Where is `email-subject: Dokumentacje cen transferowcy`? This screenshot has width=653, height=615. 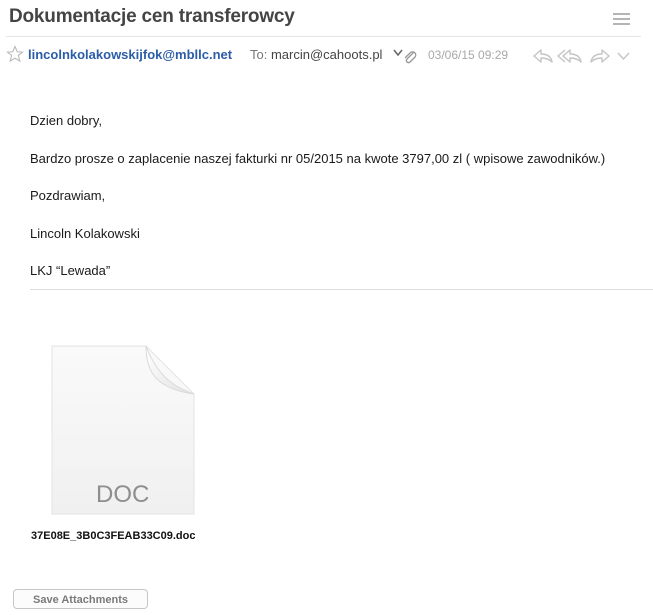
email-subject: Dokumentacje cen transferowcy is located at coordinates (152, 16).